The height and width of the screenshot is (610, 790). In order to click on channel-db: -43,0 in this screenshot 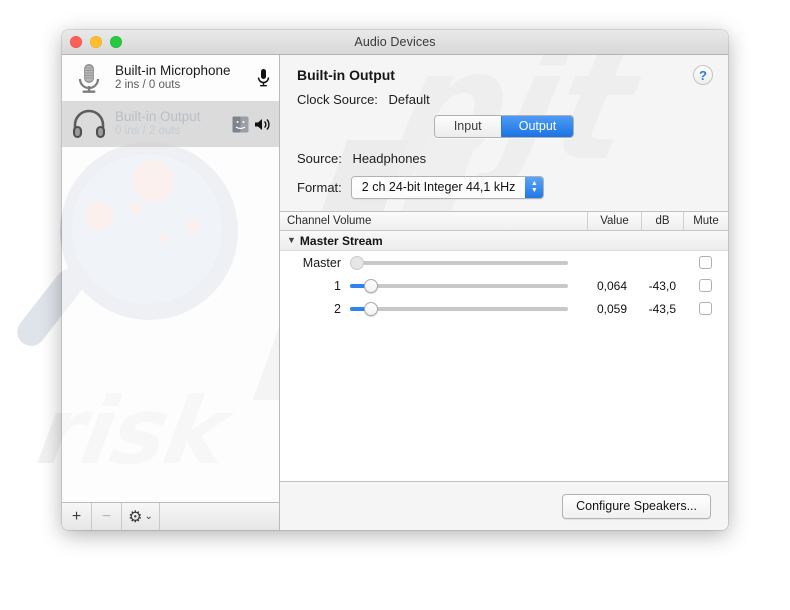, I will do `click(662, 285)`.